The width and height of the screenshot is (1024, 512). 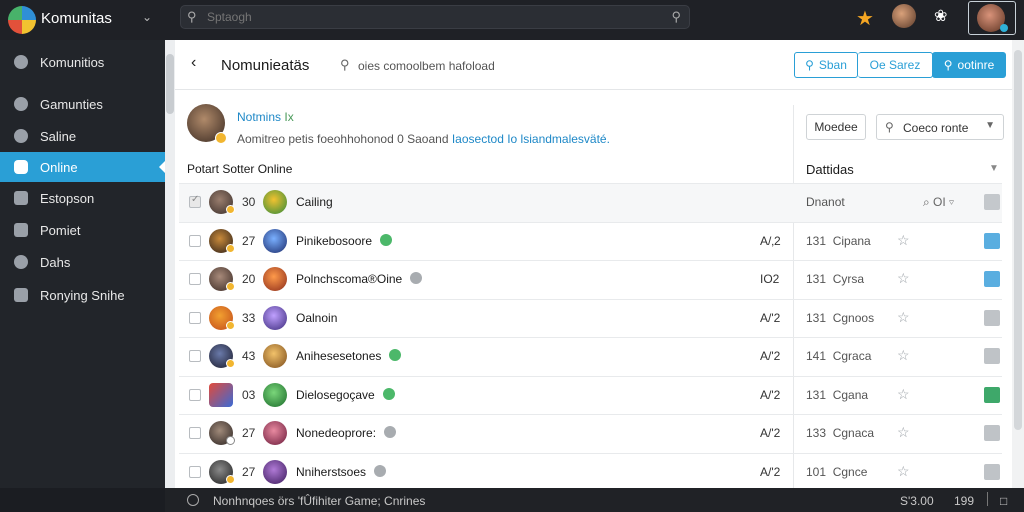 I want to click on back-arrow-icon: ‹, so click(x=193, y=63).